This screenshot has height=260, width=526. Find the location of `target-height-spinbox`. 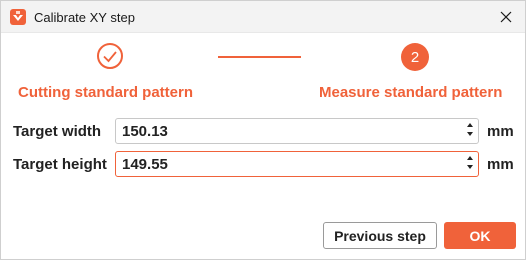

target-height-spinbox is located at coordinates (297, 164).